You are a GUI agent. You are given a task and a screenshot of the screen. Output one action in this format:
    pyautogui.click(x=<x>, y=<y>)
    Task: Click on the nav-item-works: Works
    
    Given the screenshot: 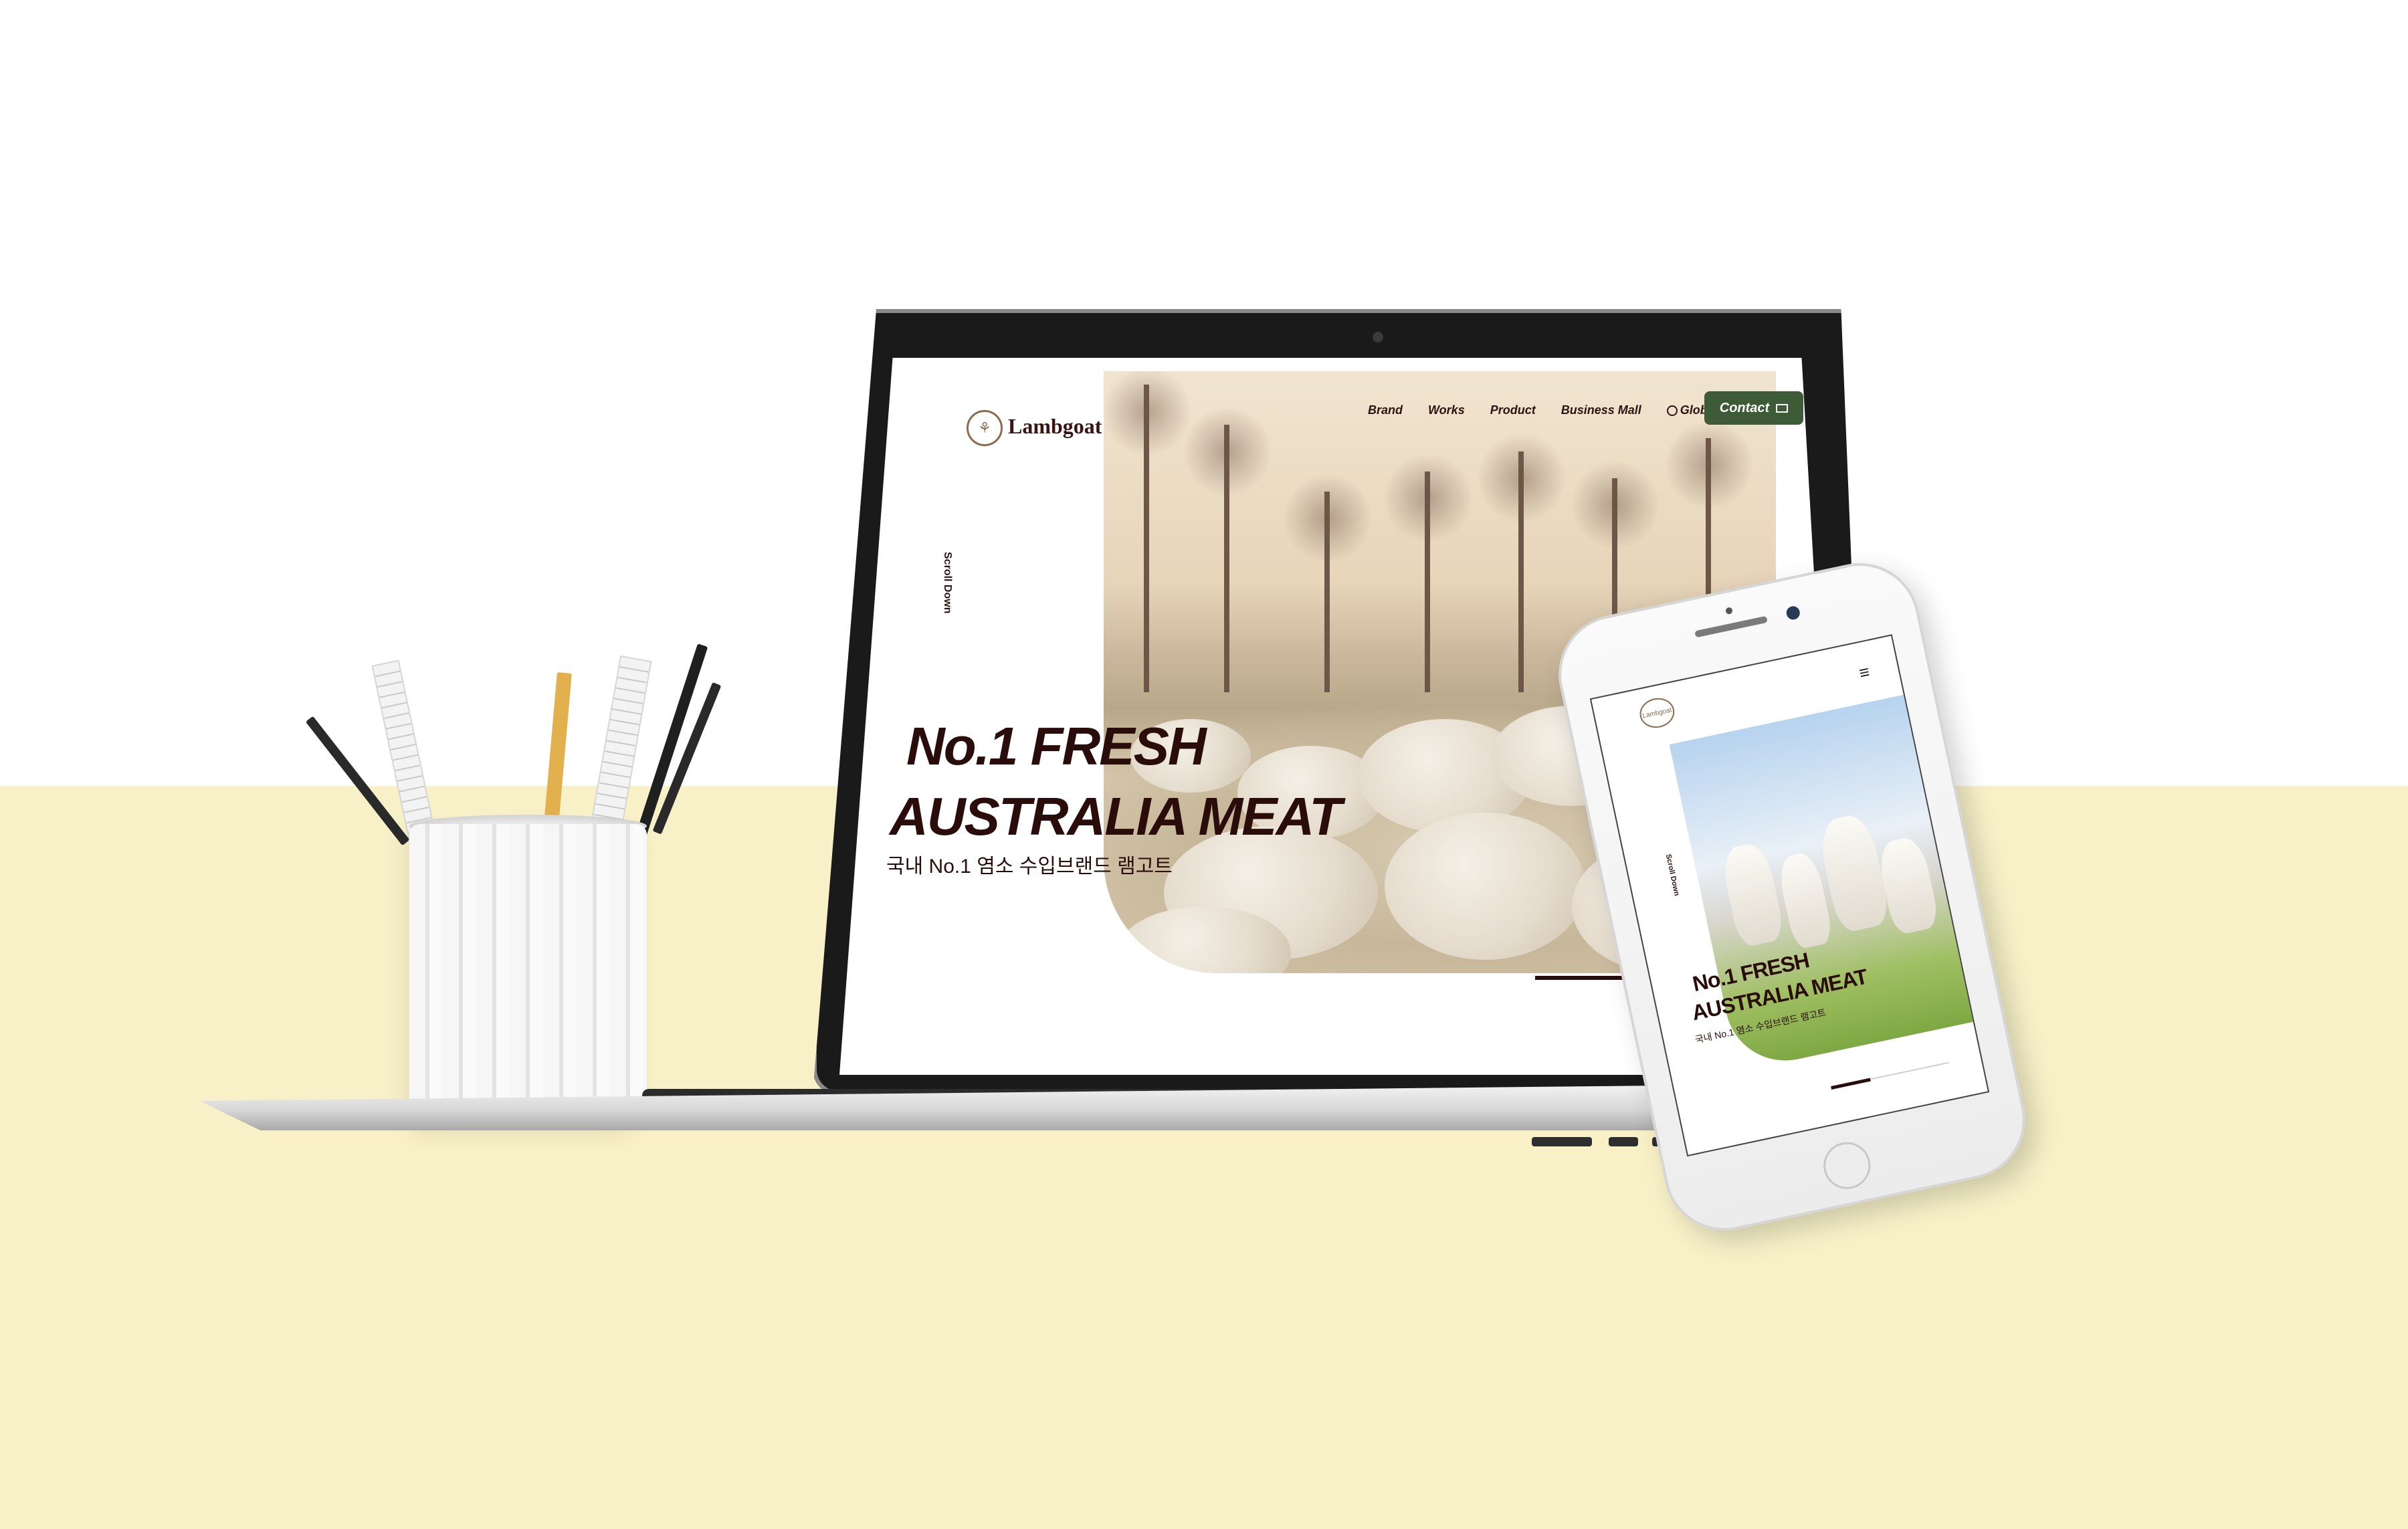 What is the action you would take?
    pyautogui.click(x=1446, y=410)
    